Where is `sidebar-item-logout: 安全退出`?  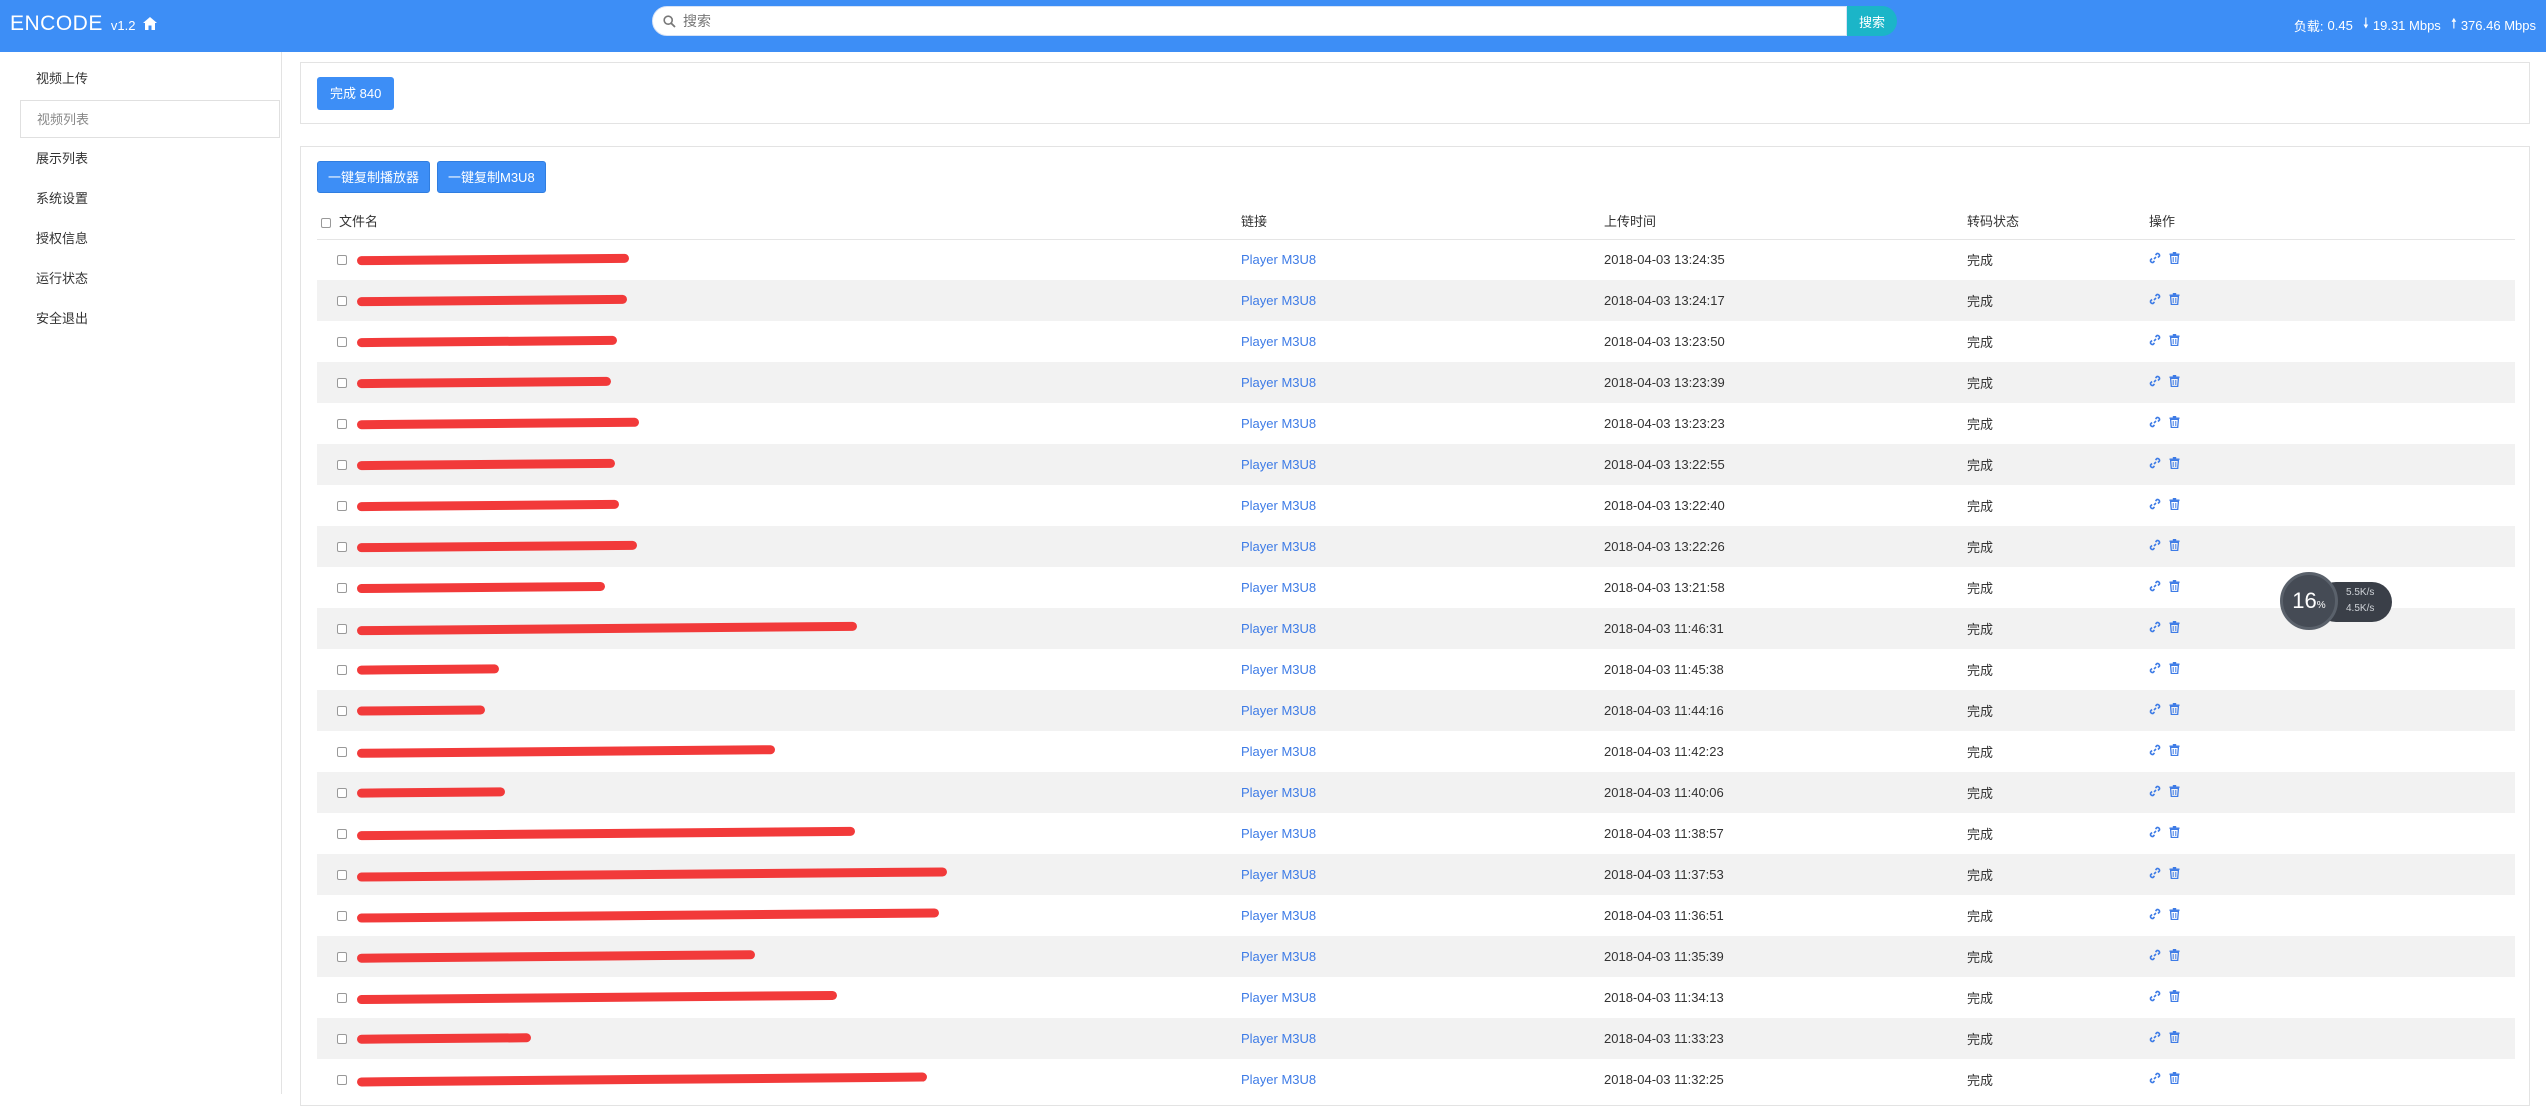
sidebar-item-logout: 安全退出 is located at coordinates (150, 319).